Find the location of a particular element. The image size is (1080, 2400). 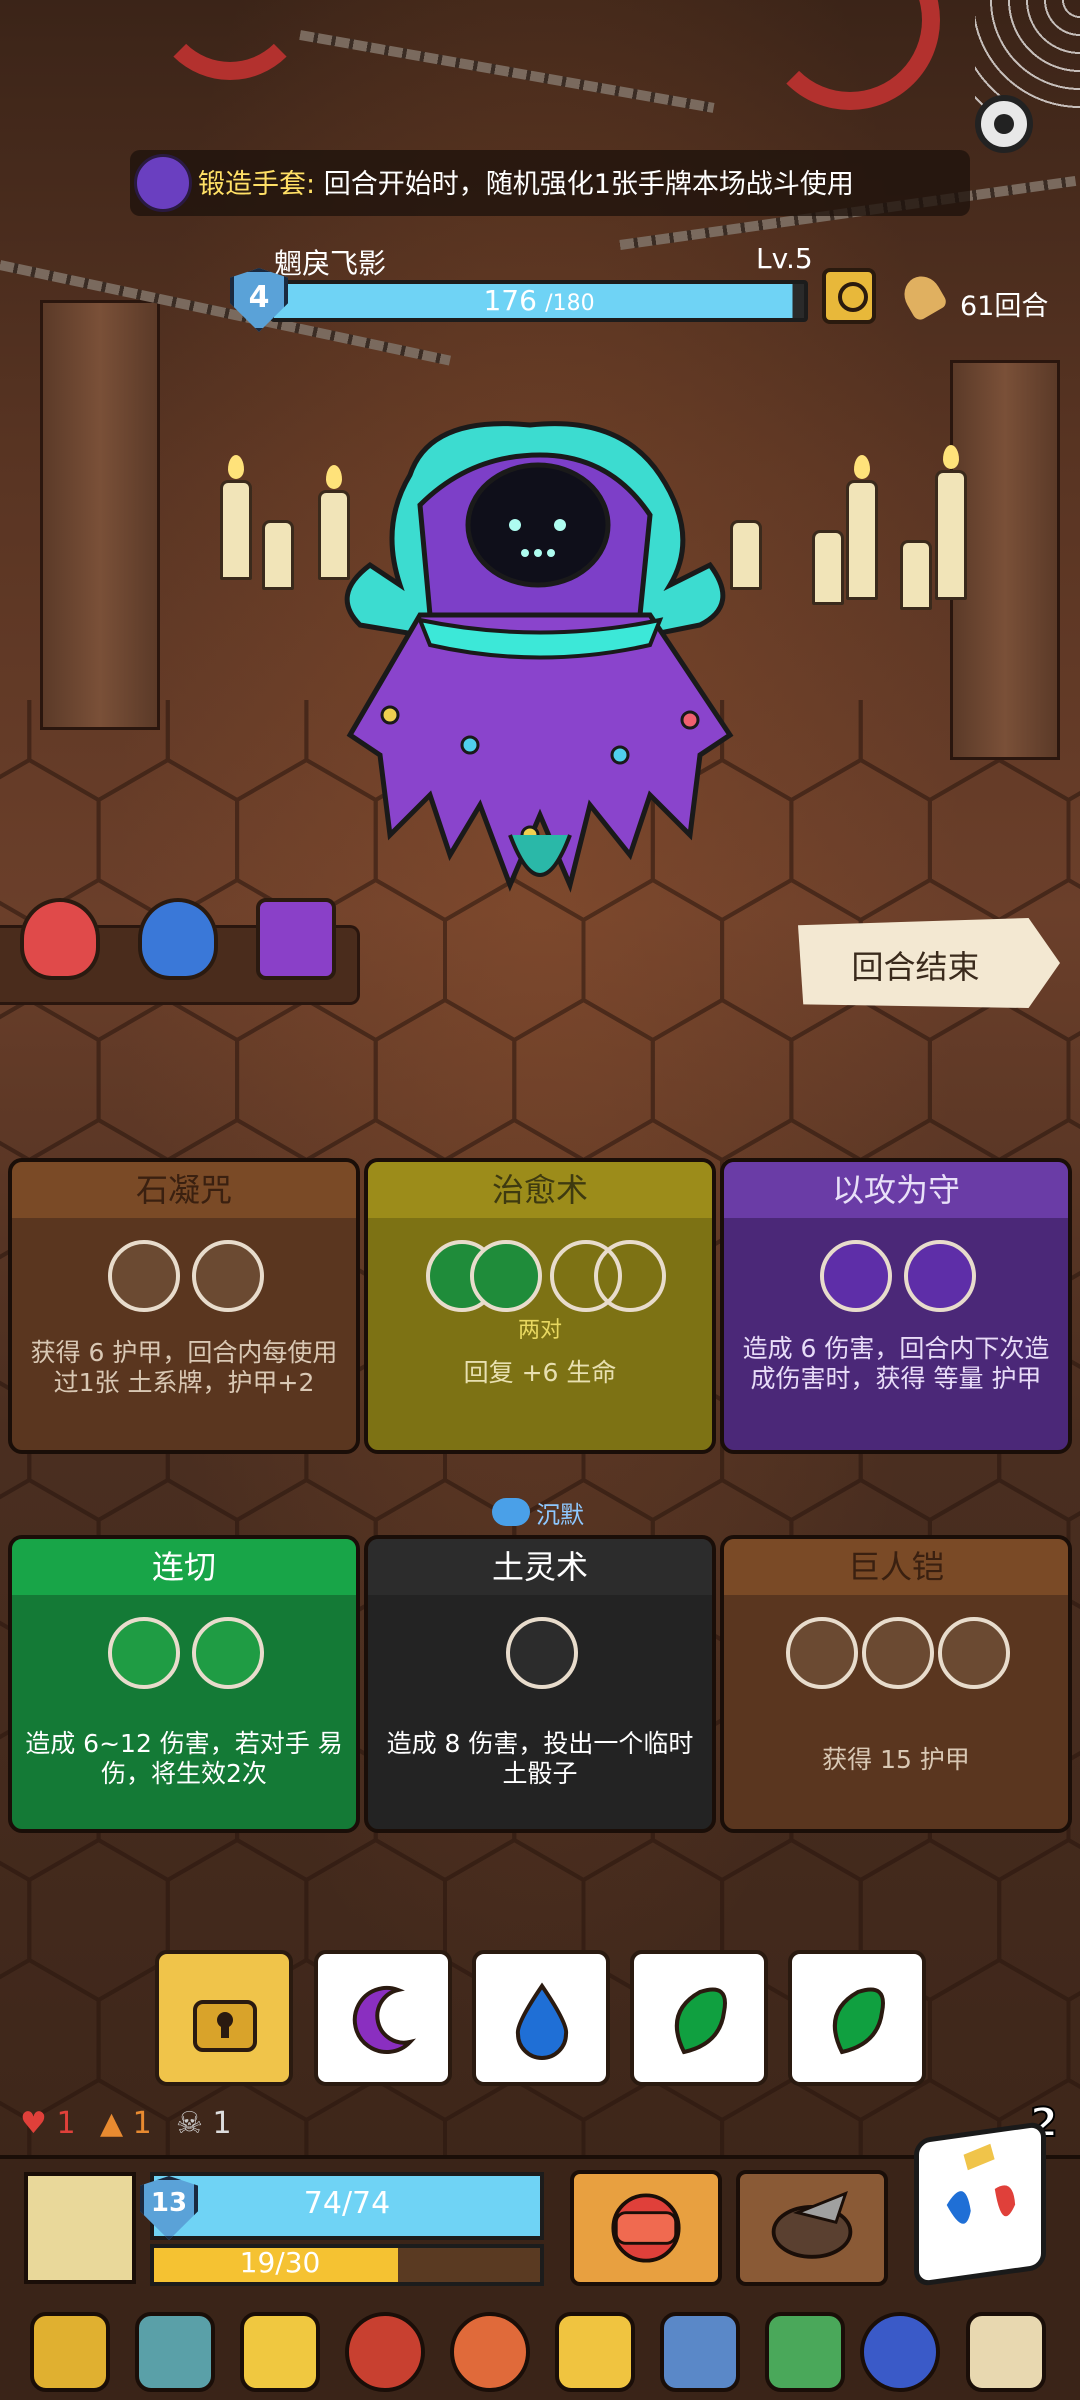

dragon-scroll-icon is located at coordinates (1006, 2352).